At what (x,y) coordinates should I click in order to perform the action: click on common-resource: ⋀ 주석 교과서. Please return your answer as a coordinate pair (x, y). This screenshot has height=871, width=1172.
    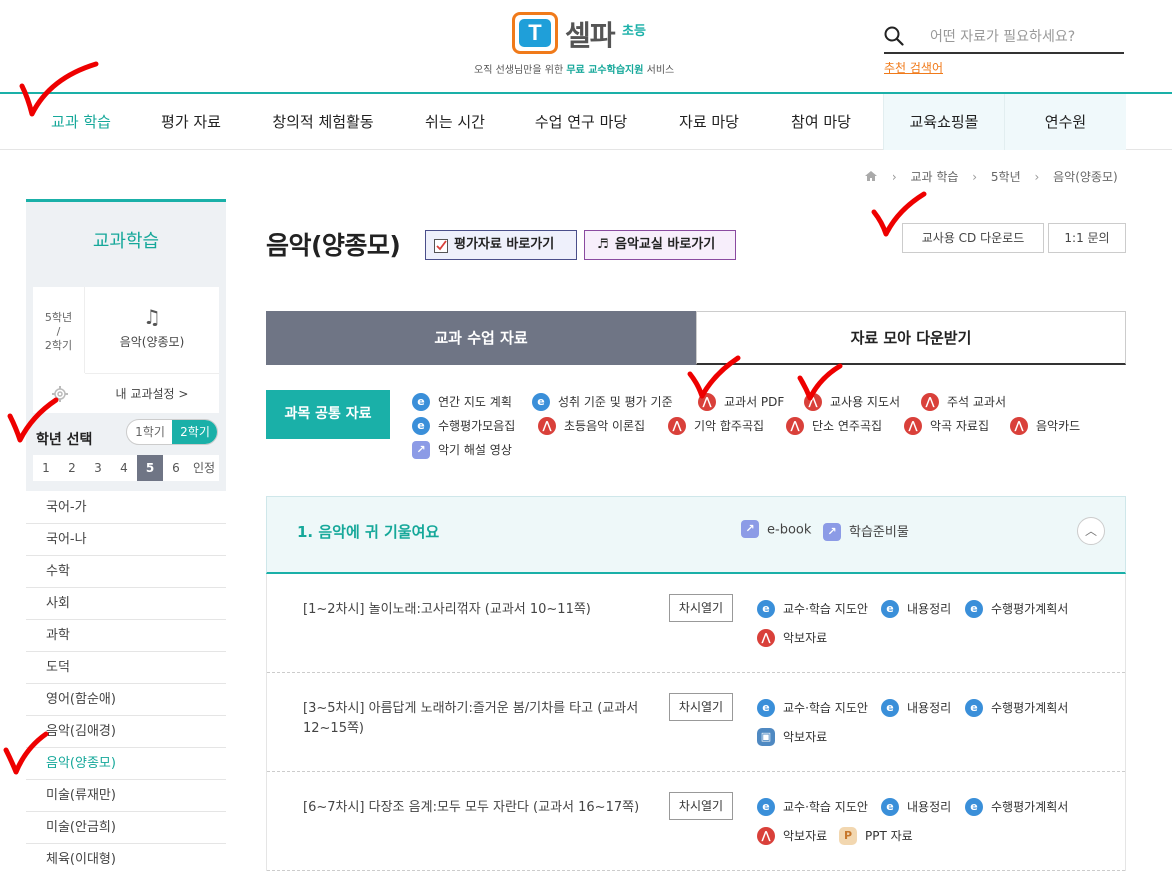
    Looking at the image, I should click on (963, 402).